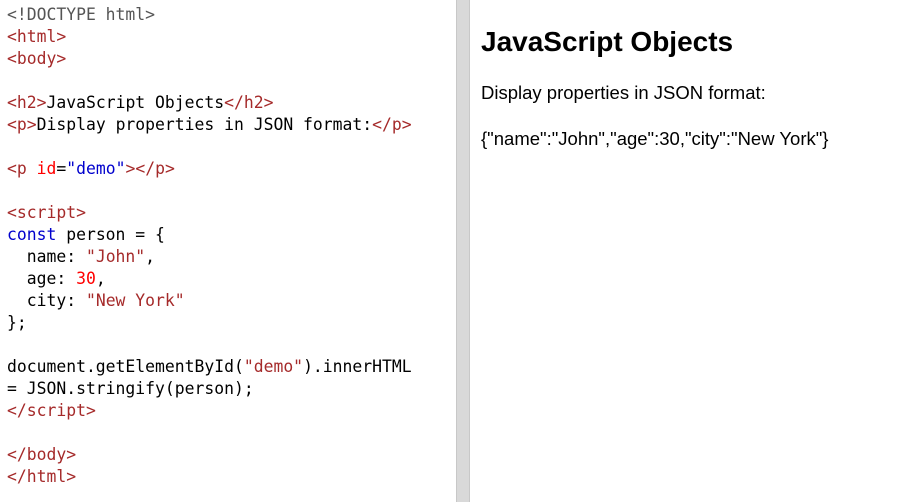 Image resolution: width=912 pixels, height=502 pixels. What do you see at coordinates (204, 124) in the screenshot?
I see `code-token: Display properties in JSON format:` at bounding box center [204, 124].